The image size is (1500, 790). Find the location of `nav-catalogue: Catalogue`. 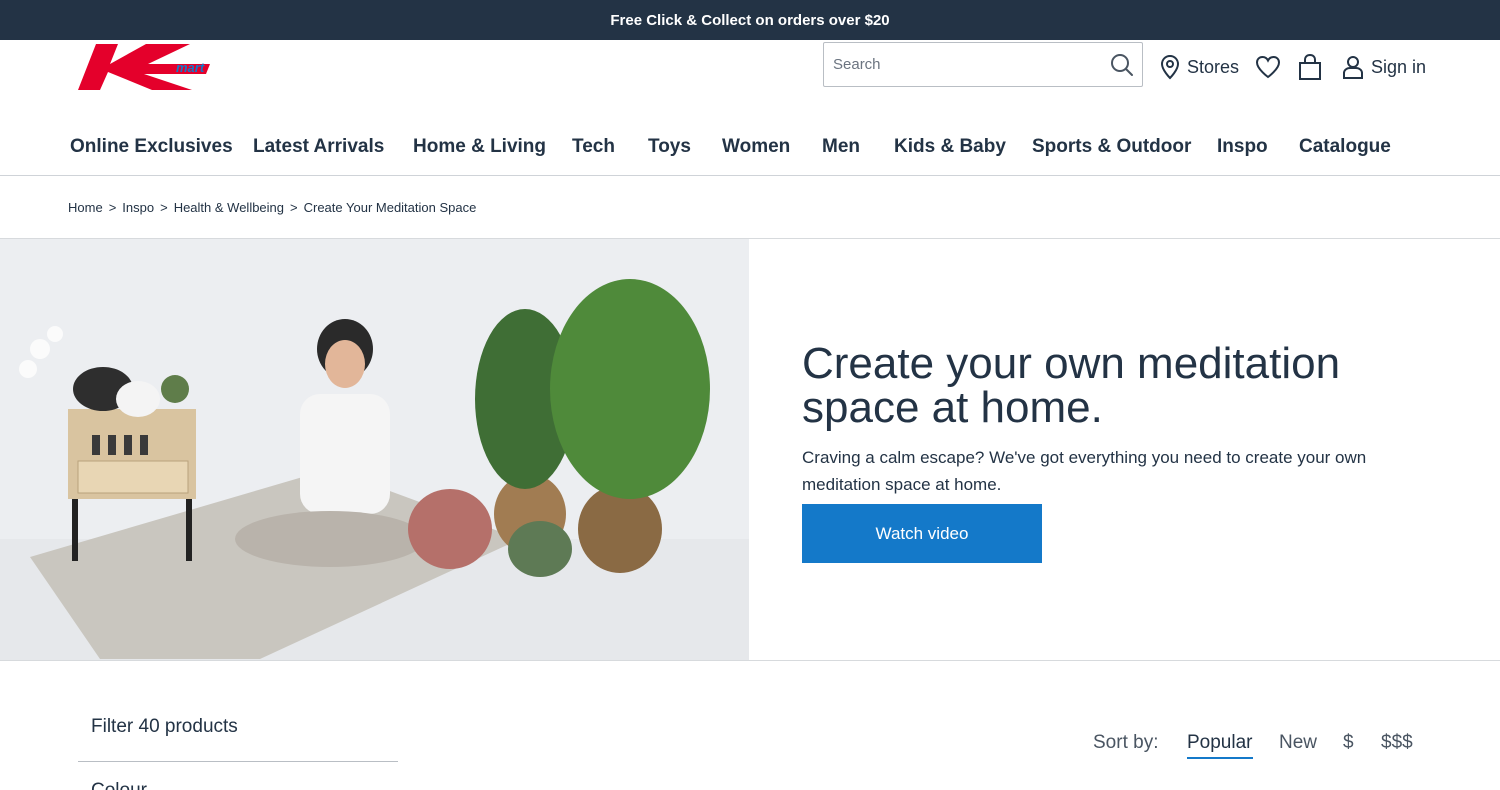

nav-catalogue: Catalogue is located at coordinates (1345, 147).